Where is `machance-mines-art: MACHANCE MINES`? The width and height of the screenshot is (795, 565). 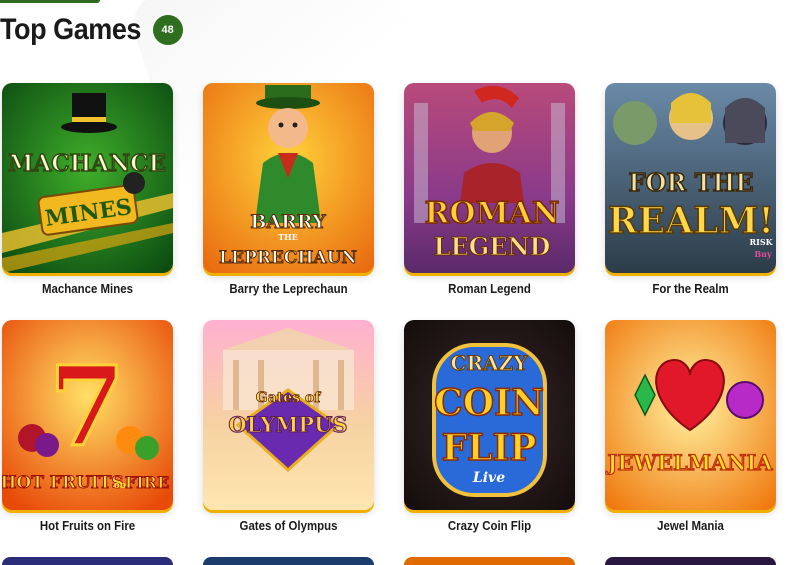
machance-mines-art: MACHANCE MINES is located at coordinates (87, 178).